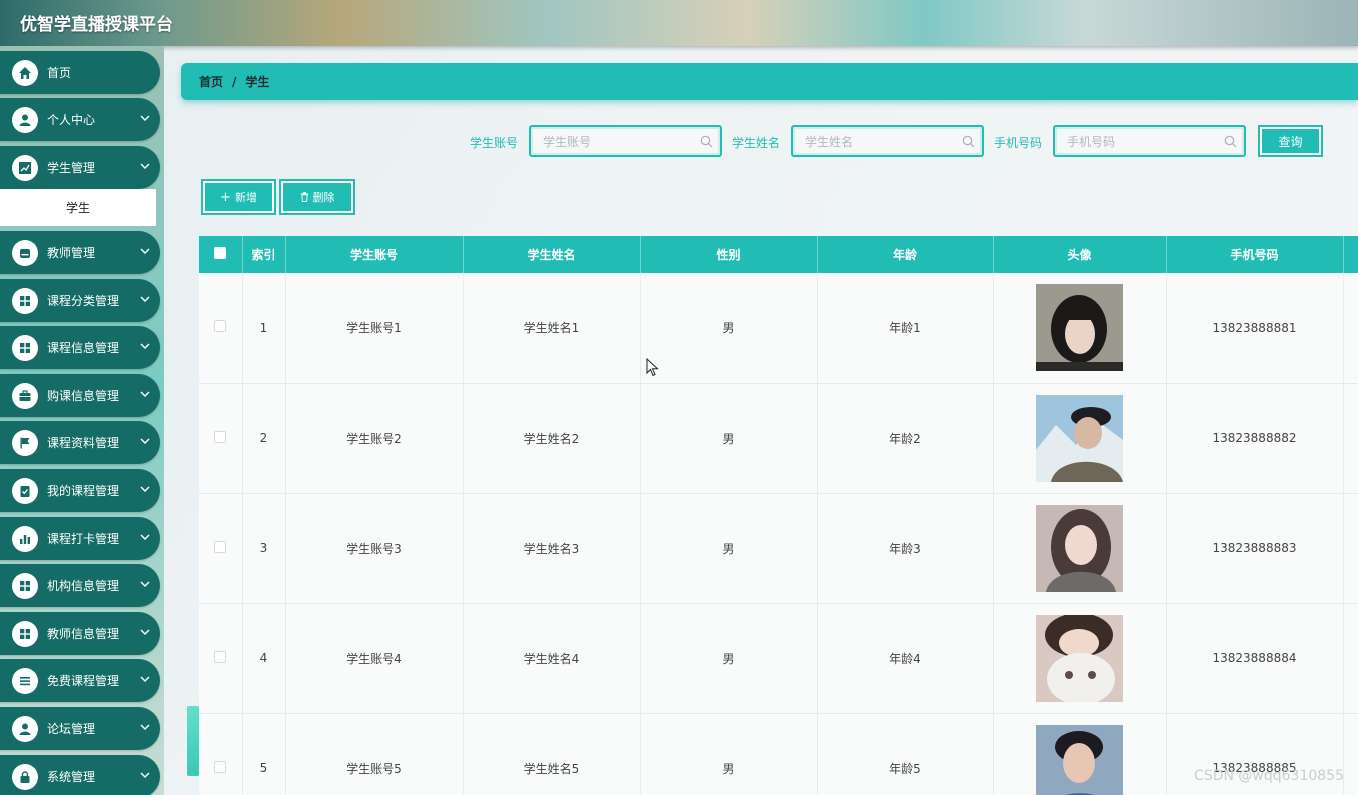  I want to click on sidebar-item-teacher-info: 教师信息管理, so click(80, 633).